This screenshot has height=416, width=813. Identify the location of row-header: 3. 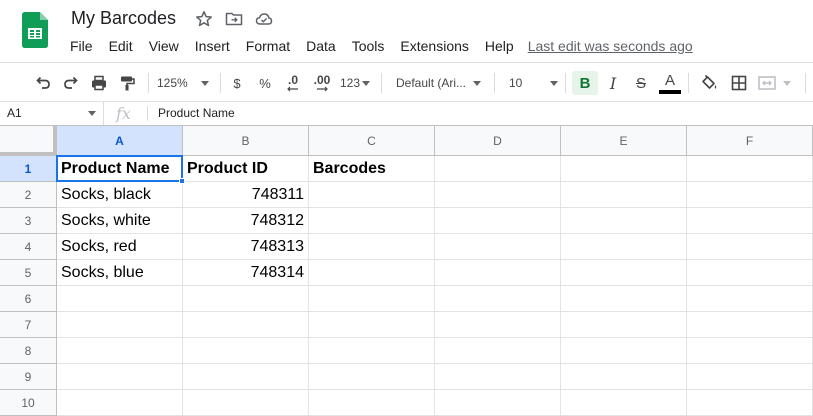
(28, 221).